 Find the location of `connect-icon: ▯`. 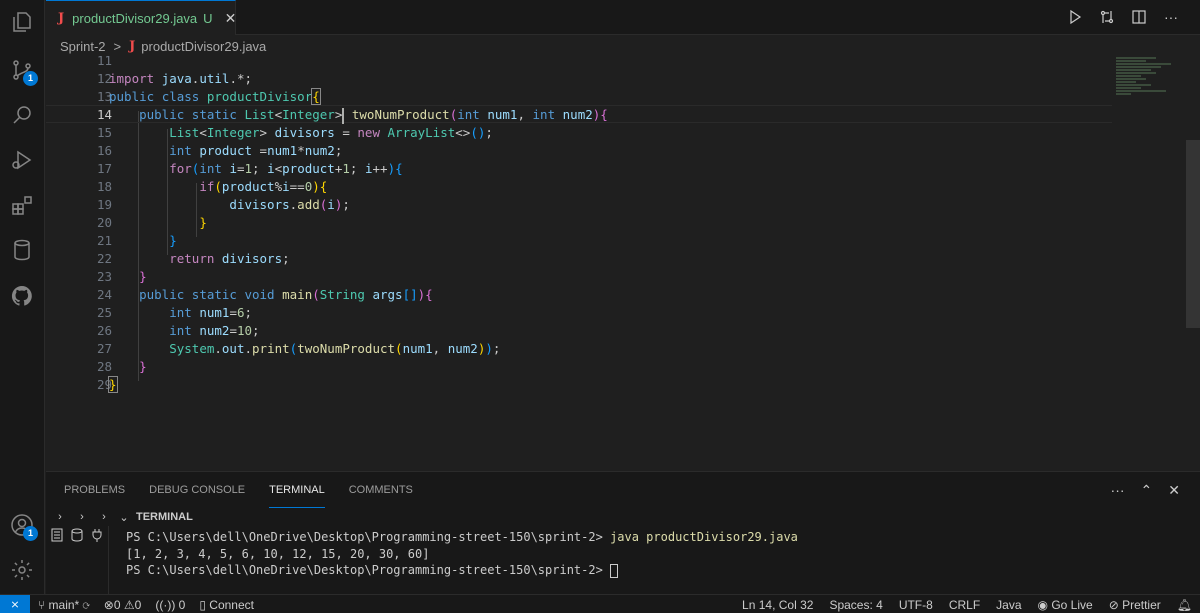

connect-icon: ▯ is located at coordinates (204, 604).